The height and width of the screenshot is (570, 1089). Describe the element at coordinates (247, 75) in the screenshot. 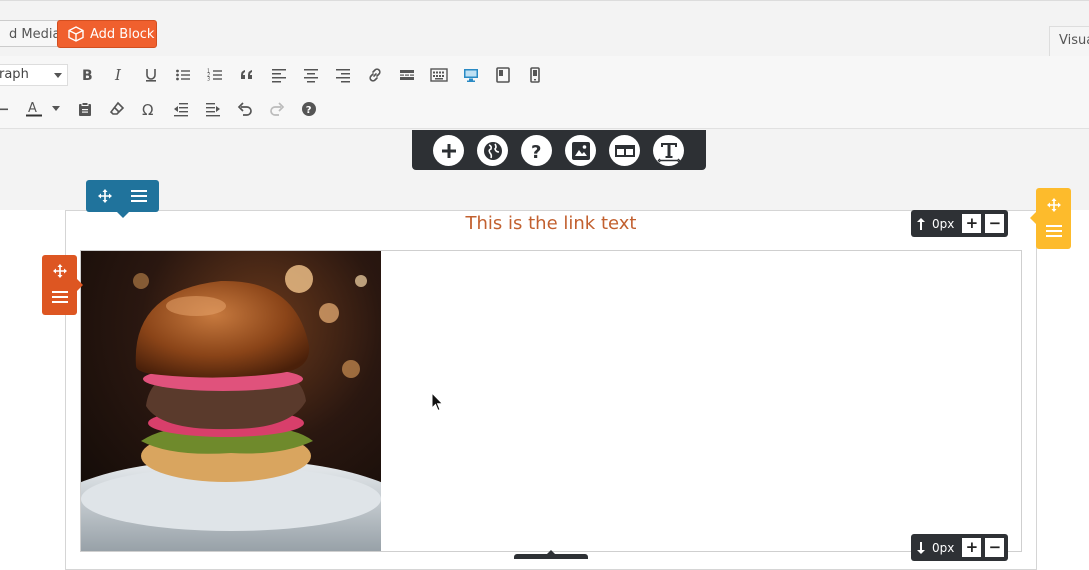

I see `blockquote-icon` at that location.